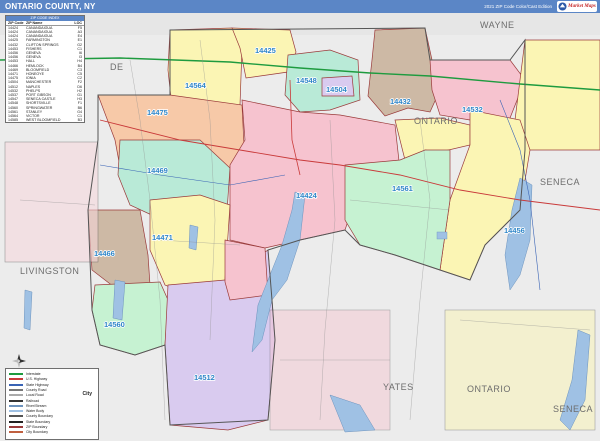 The image size is (600, 441). Describe the element at coordinates (37, 432) in the screenshot. I see `legend-label: City Boundary` at that location.